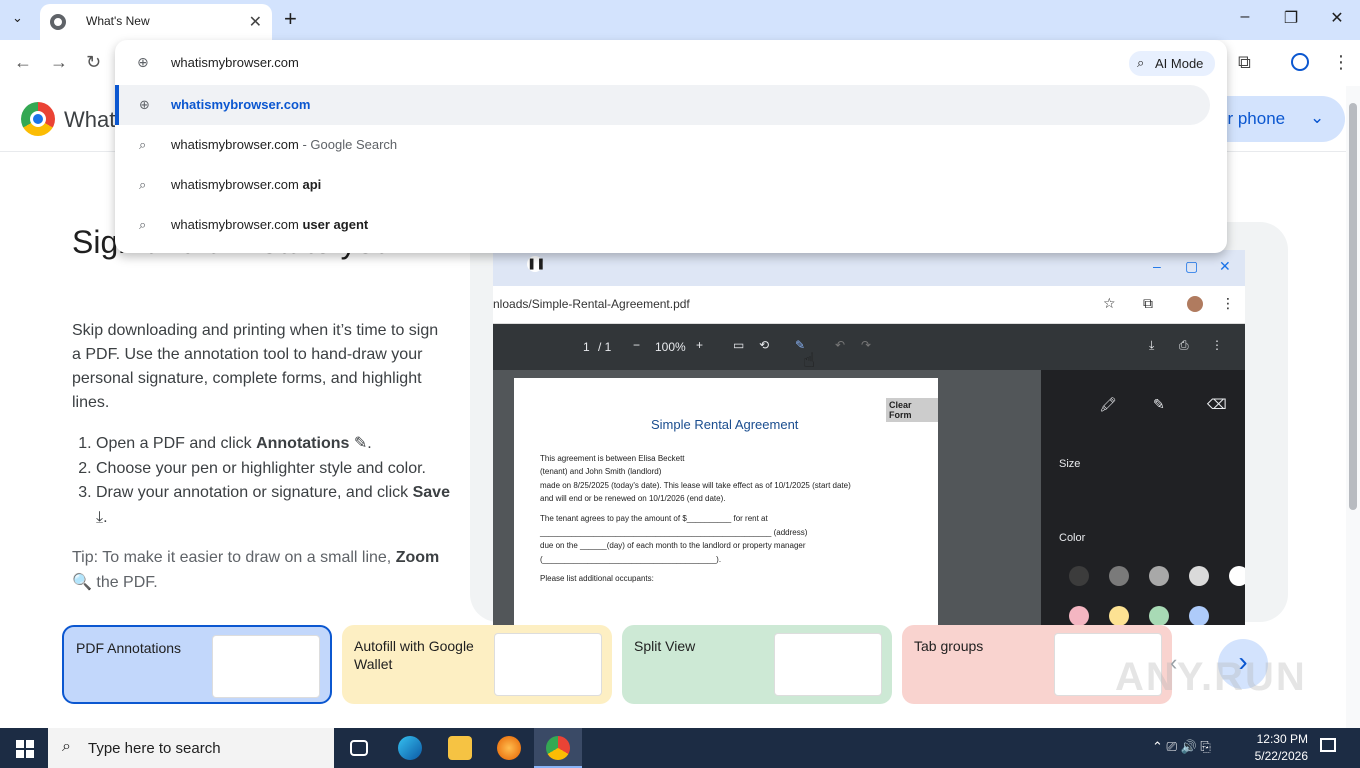 This screenshot has width=1360, height=768. I want to click on back-arrow-icon: ←, so click(23, 62).